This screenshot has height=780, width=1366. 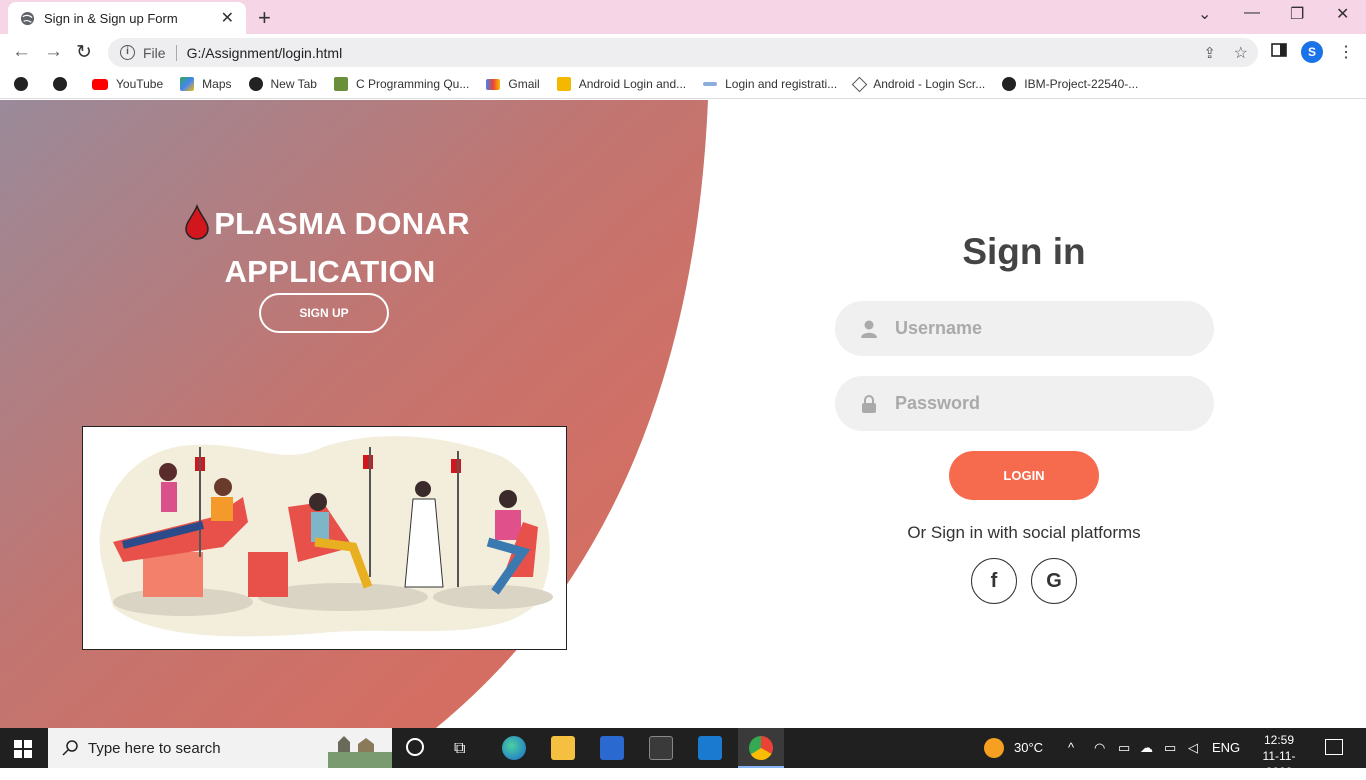 What do you see at coordinates (869, 403) in the screenshot?
I see `lock-icon` at bounding box center [869, 403].